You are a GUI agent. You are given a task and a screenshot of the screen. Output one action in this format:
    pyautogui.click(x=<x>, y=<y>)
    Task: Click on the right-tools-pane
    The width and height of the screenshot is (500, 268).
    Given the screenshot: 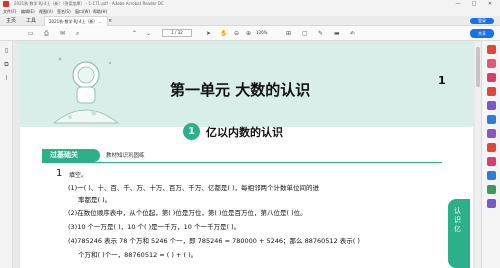 What is the action you would take?
    pyautogui.click(x=490, y=154)
    